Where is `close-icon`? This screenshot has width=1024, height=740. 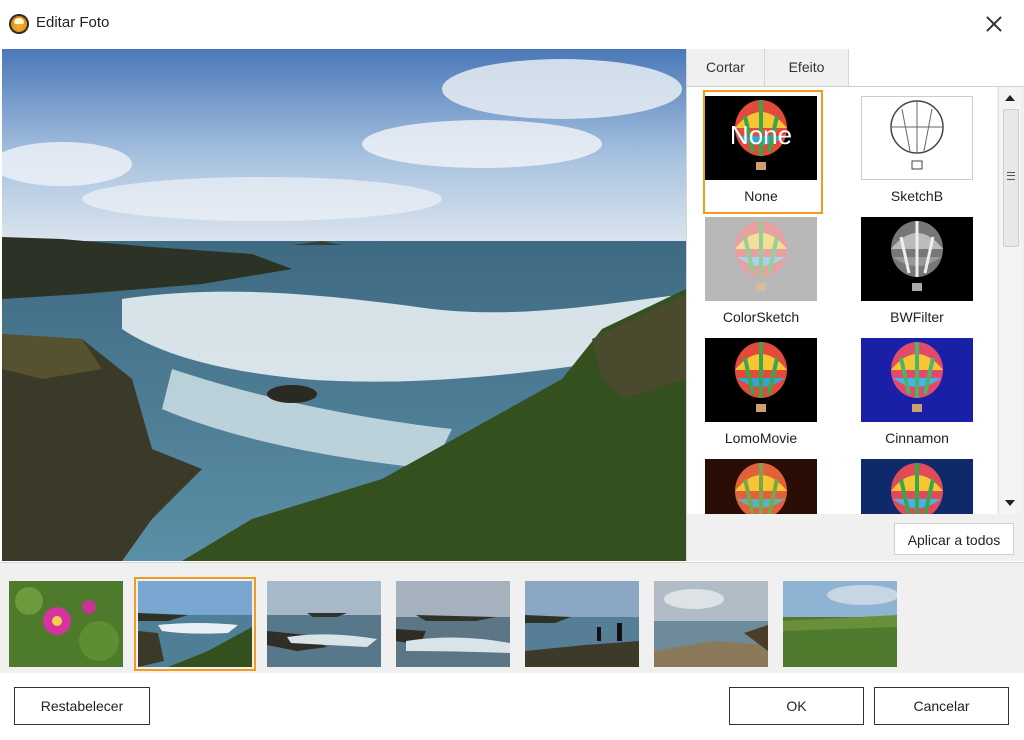 close-icon is located at coordinates (994, 24).